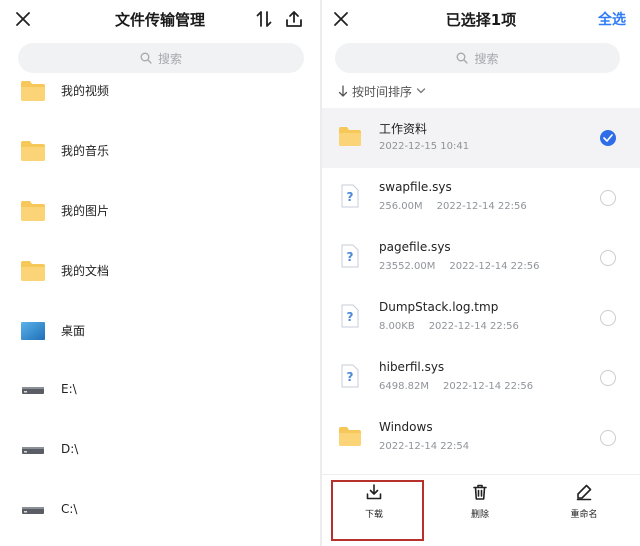 This screenshot has width=640, height=546. What do you see at coordinates (374, 507) in the screenshot?
I see `download-button: 下载` at bounding box center [374, 507].